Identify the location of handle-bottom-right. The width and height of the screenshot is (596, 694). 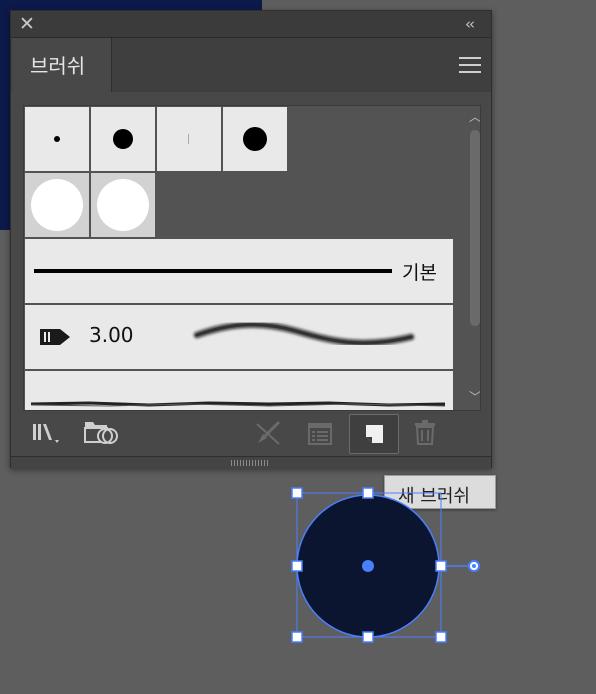
(441, 637).